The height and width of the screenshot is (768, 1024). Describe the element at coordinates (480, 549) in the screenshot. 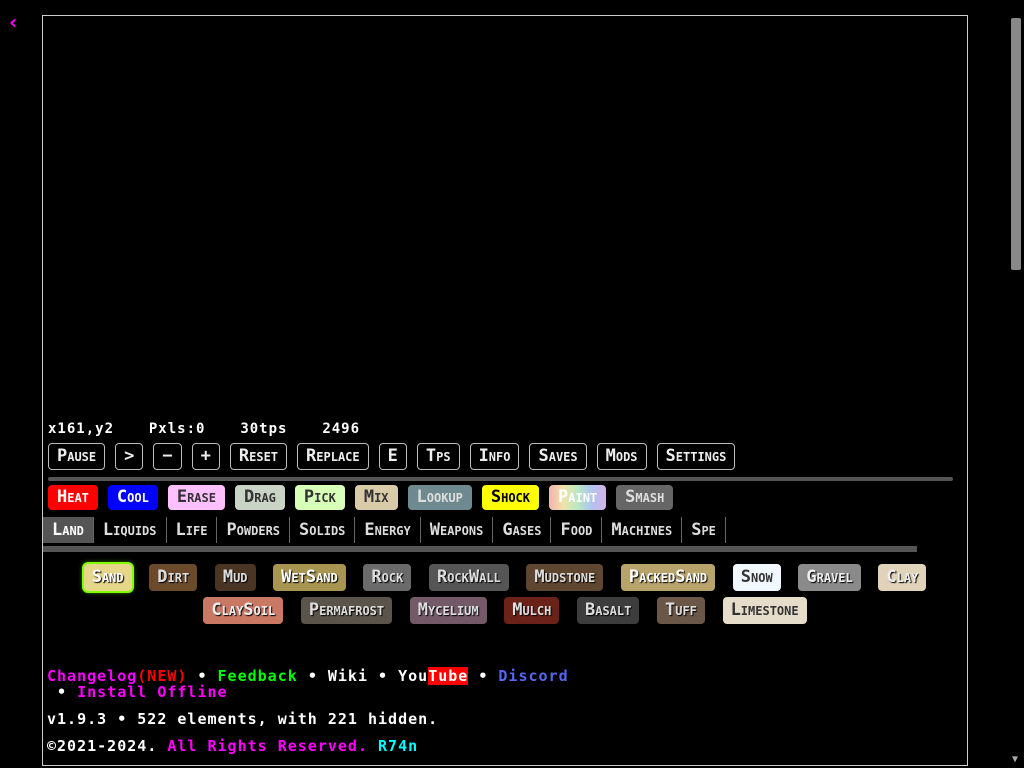

I see `category-scrollbar` at that location.